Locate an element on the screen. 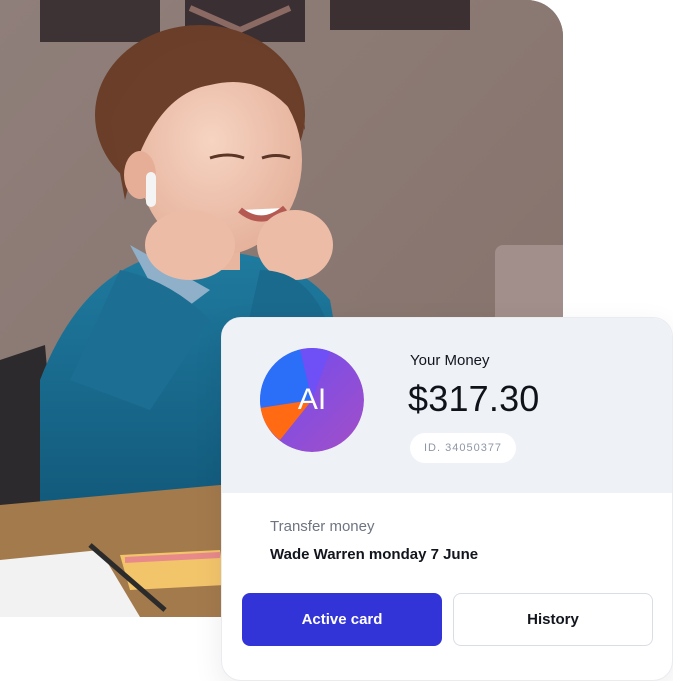 The image size is (673, 681). balance-label: Your Money is located at coordinates (450, 360).